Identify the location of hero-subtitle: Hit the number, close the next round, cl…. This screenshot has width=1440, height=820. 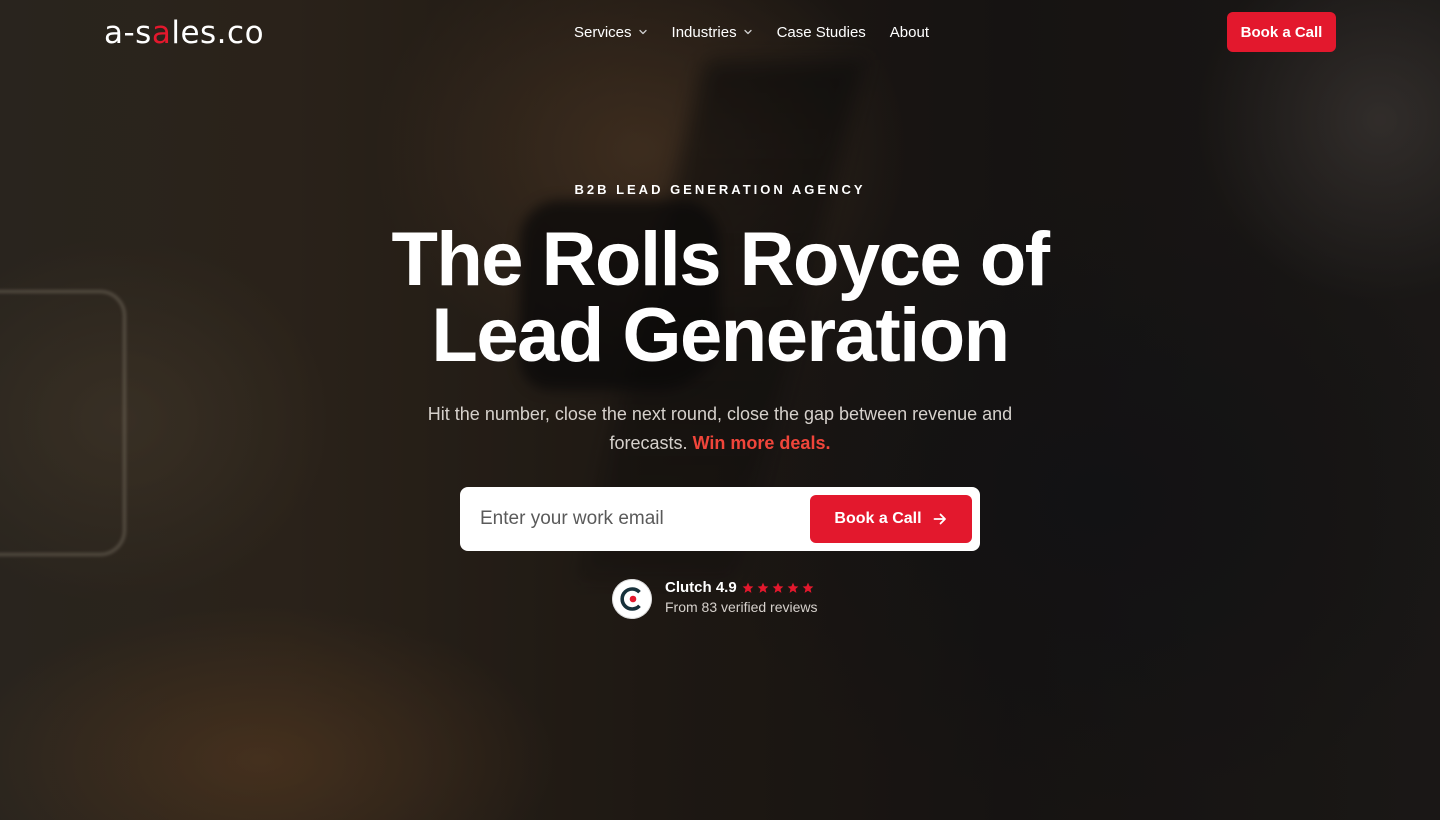
(720, 429).